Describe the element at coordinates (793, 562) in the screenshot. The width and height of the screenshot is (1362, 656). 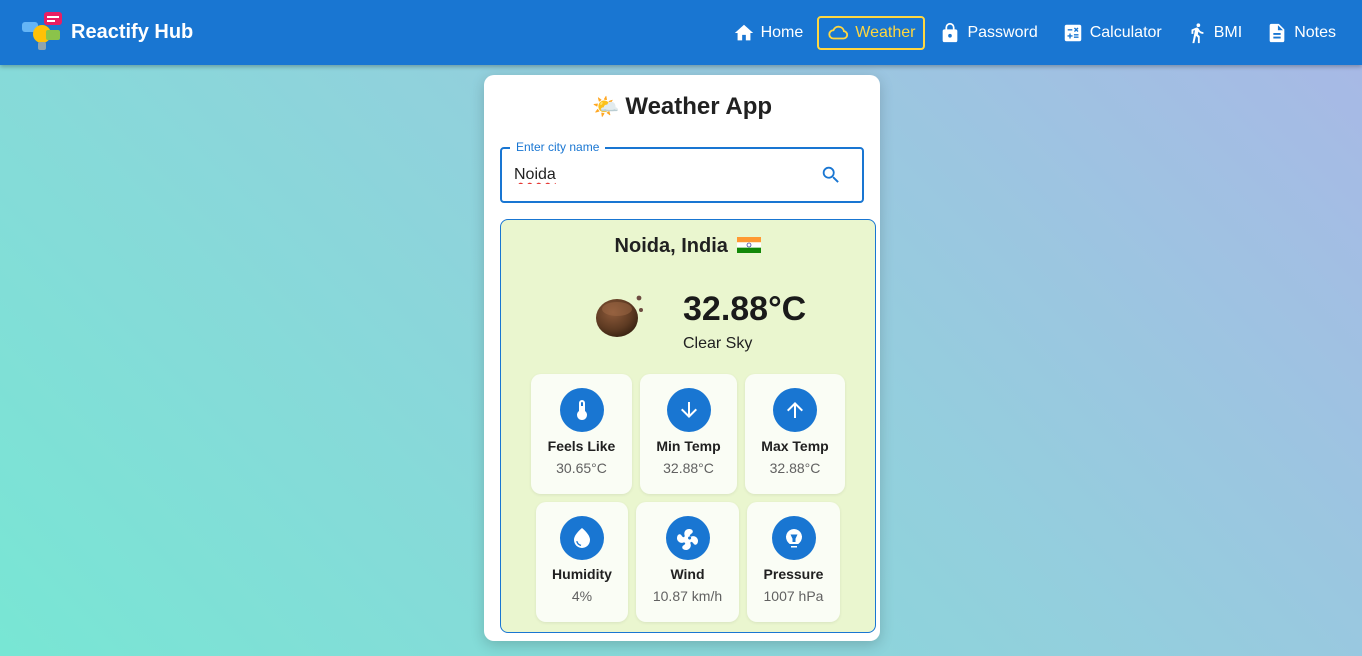
I see `stat-card-pressure: Pressure 1007 hPa` at that location.